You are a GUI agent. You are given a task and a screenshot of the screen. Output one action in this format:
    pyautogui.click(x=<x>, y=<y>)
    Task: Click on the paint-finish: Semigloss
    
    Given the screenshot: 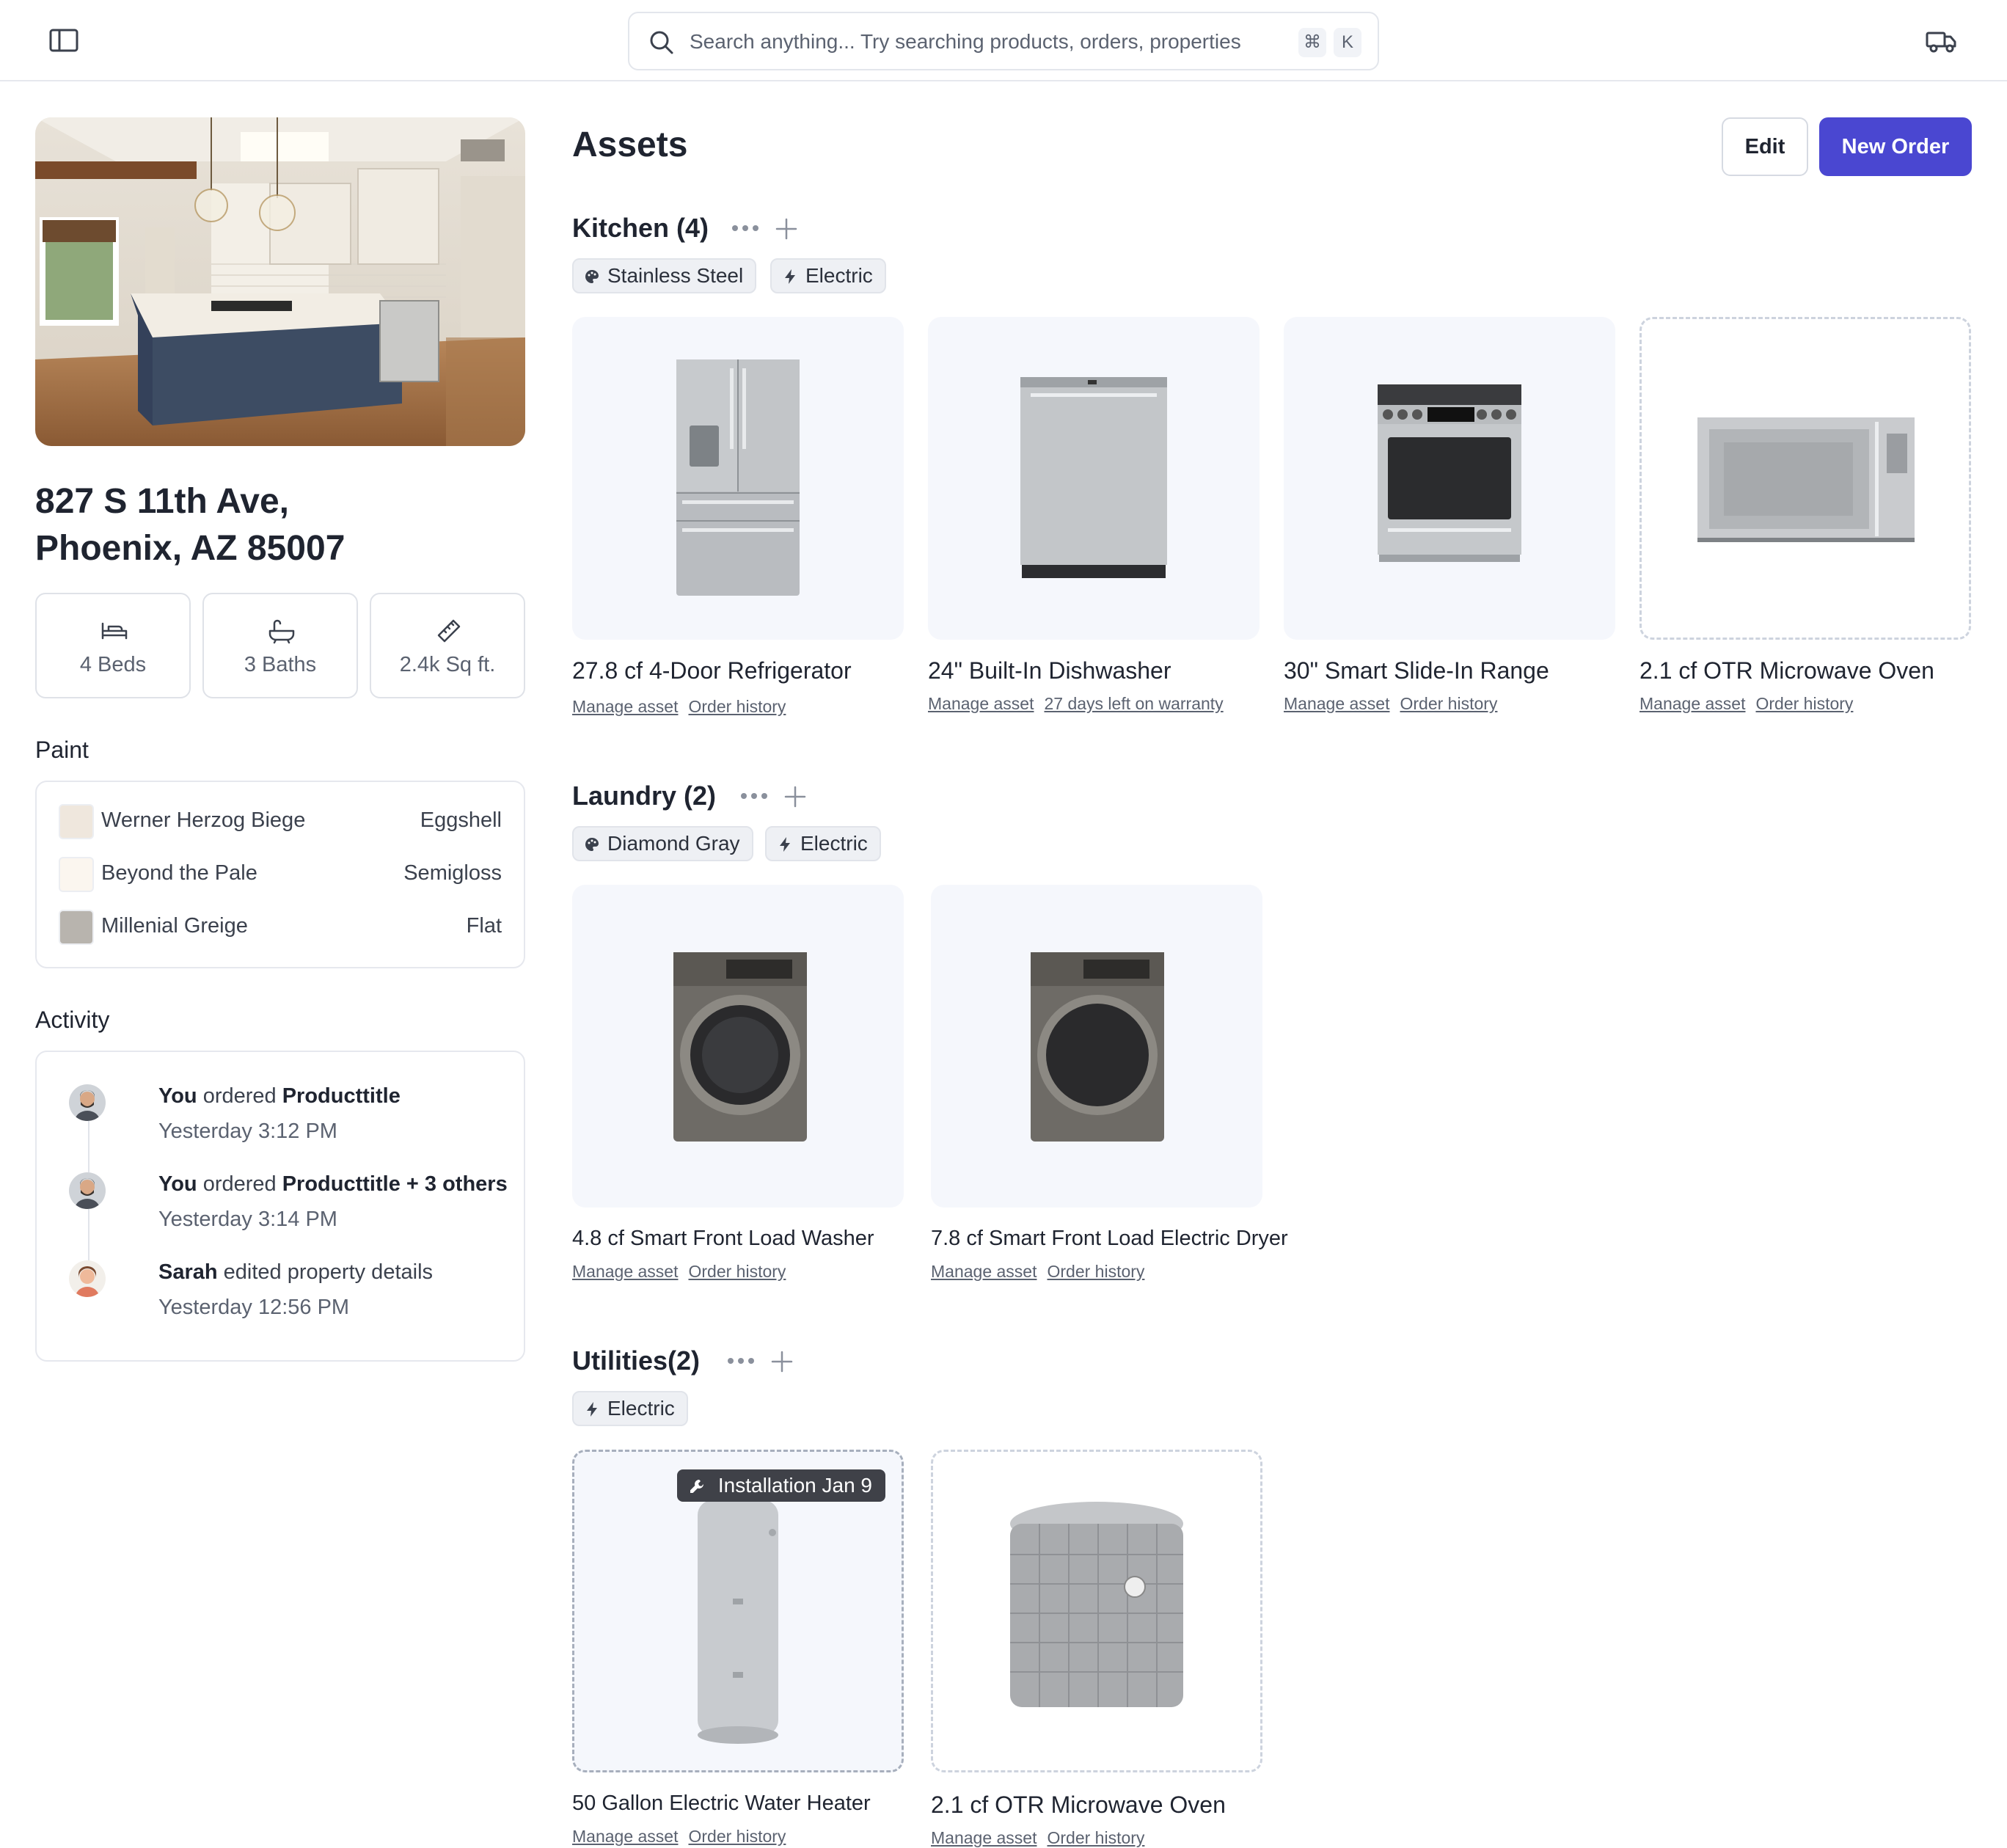 What is the action you would take?
    pyautogui.click(x=452, y=873)
    